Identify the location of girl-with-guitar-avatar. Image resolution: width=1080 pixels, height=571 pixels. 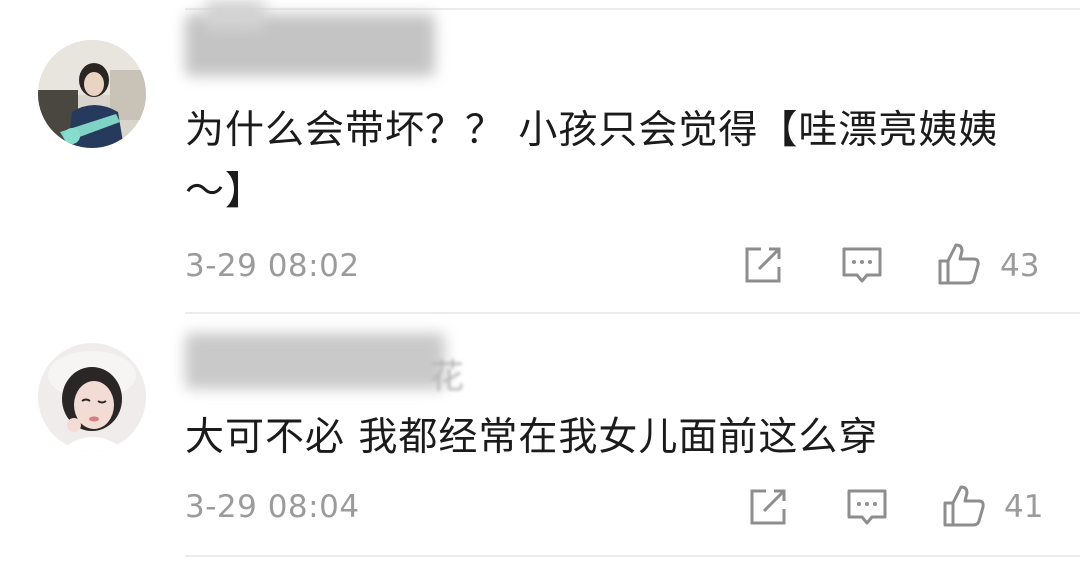
(92, 94).